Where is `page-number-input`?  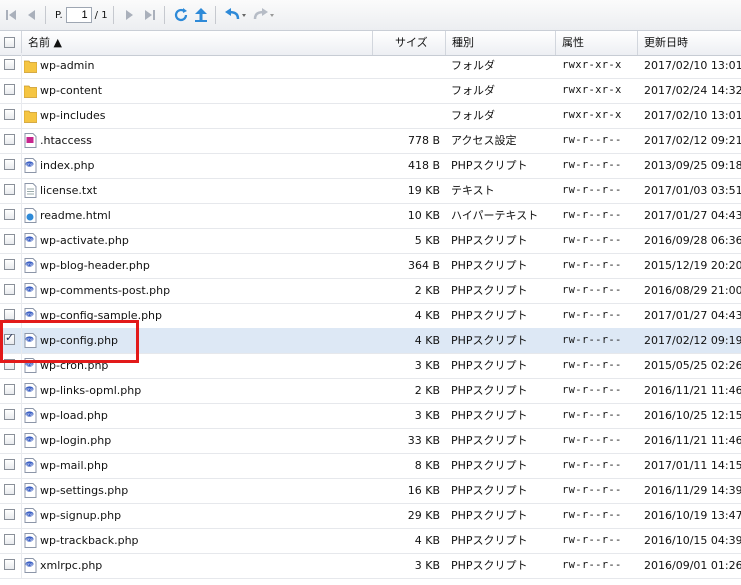 page-number-input is located at coordinates (78, 15).